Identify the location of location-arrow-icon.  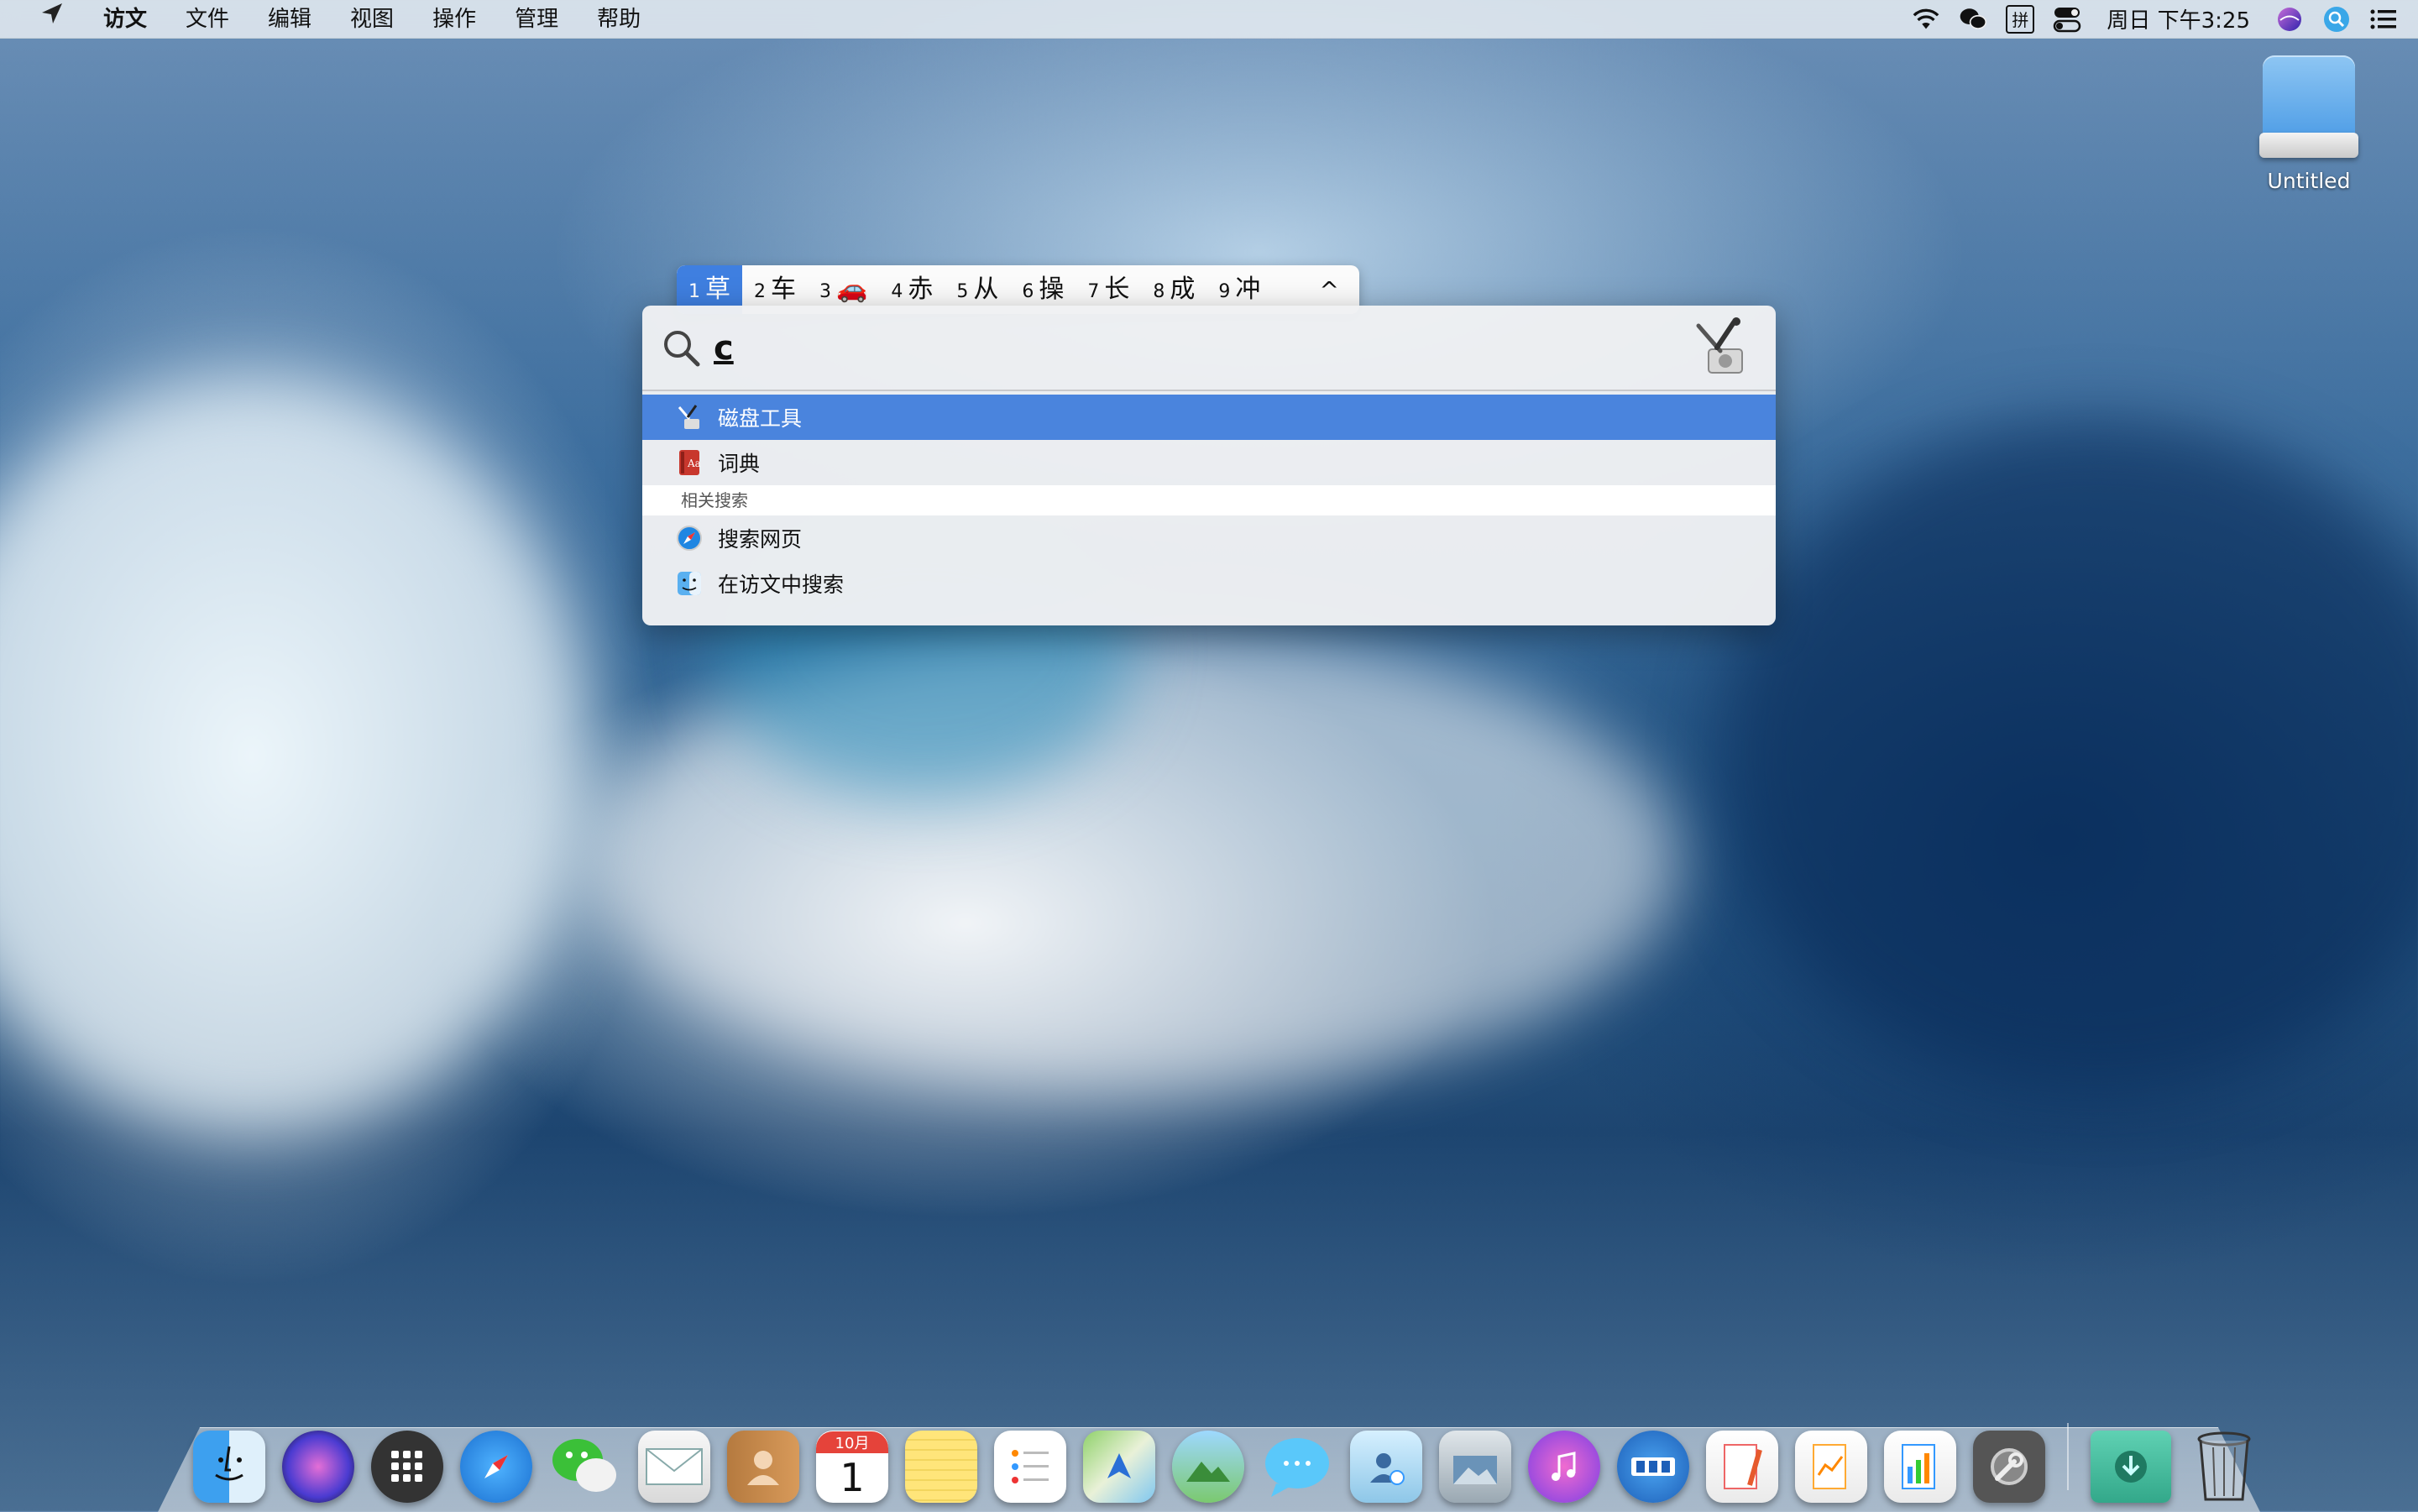
(52, 19).